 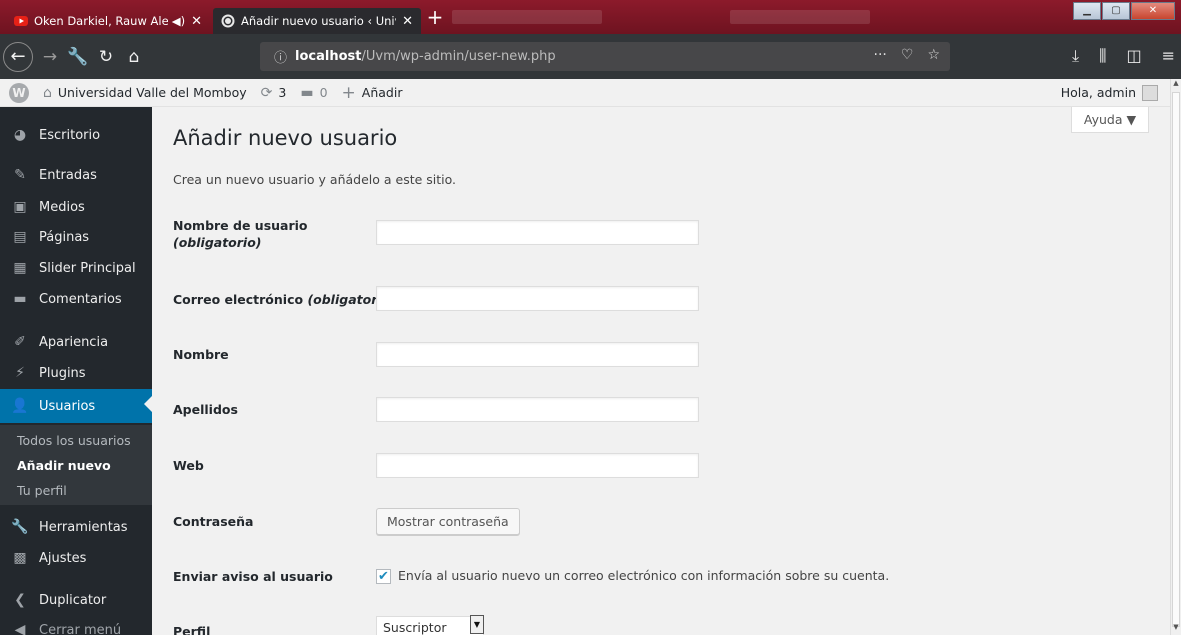 What do you see at coordinates (217, 242) in the screenshot?
I see `username-required-note: (obligatorio)` at bounding box center [217, 242].